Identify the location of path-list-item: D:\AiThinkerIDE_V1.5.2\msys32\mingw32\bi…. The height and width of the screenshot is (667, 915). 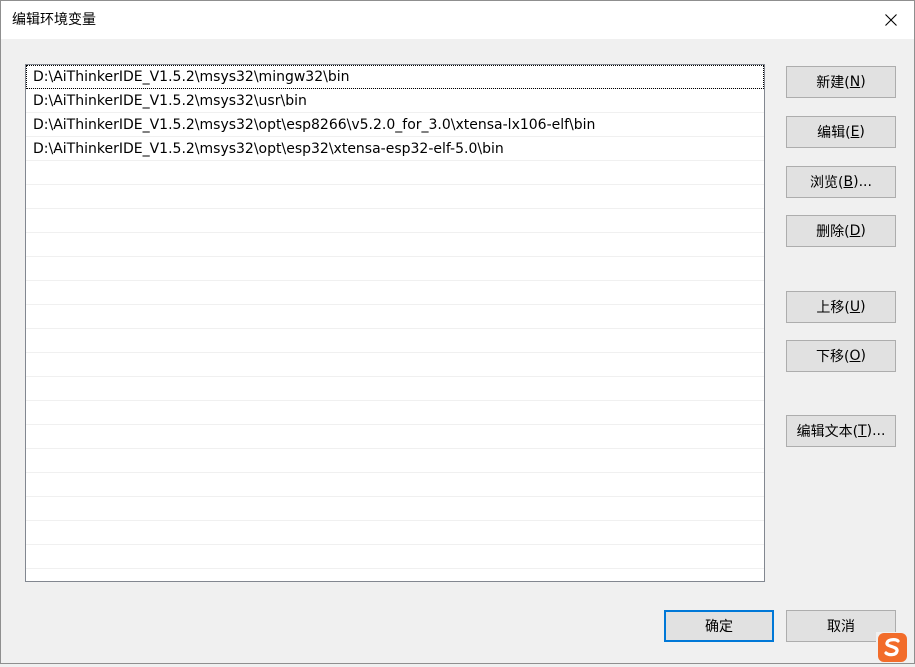
(395, 77).